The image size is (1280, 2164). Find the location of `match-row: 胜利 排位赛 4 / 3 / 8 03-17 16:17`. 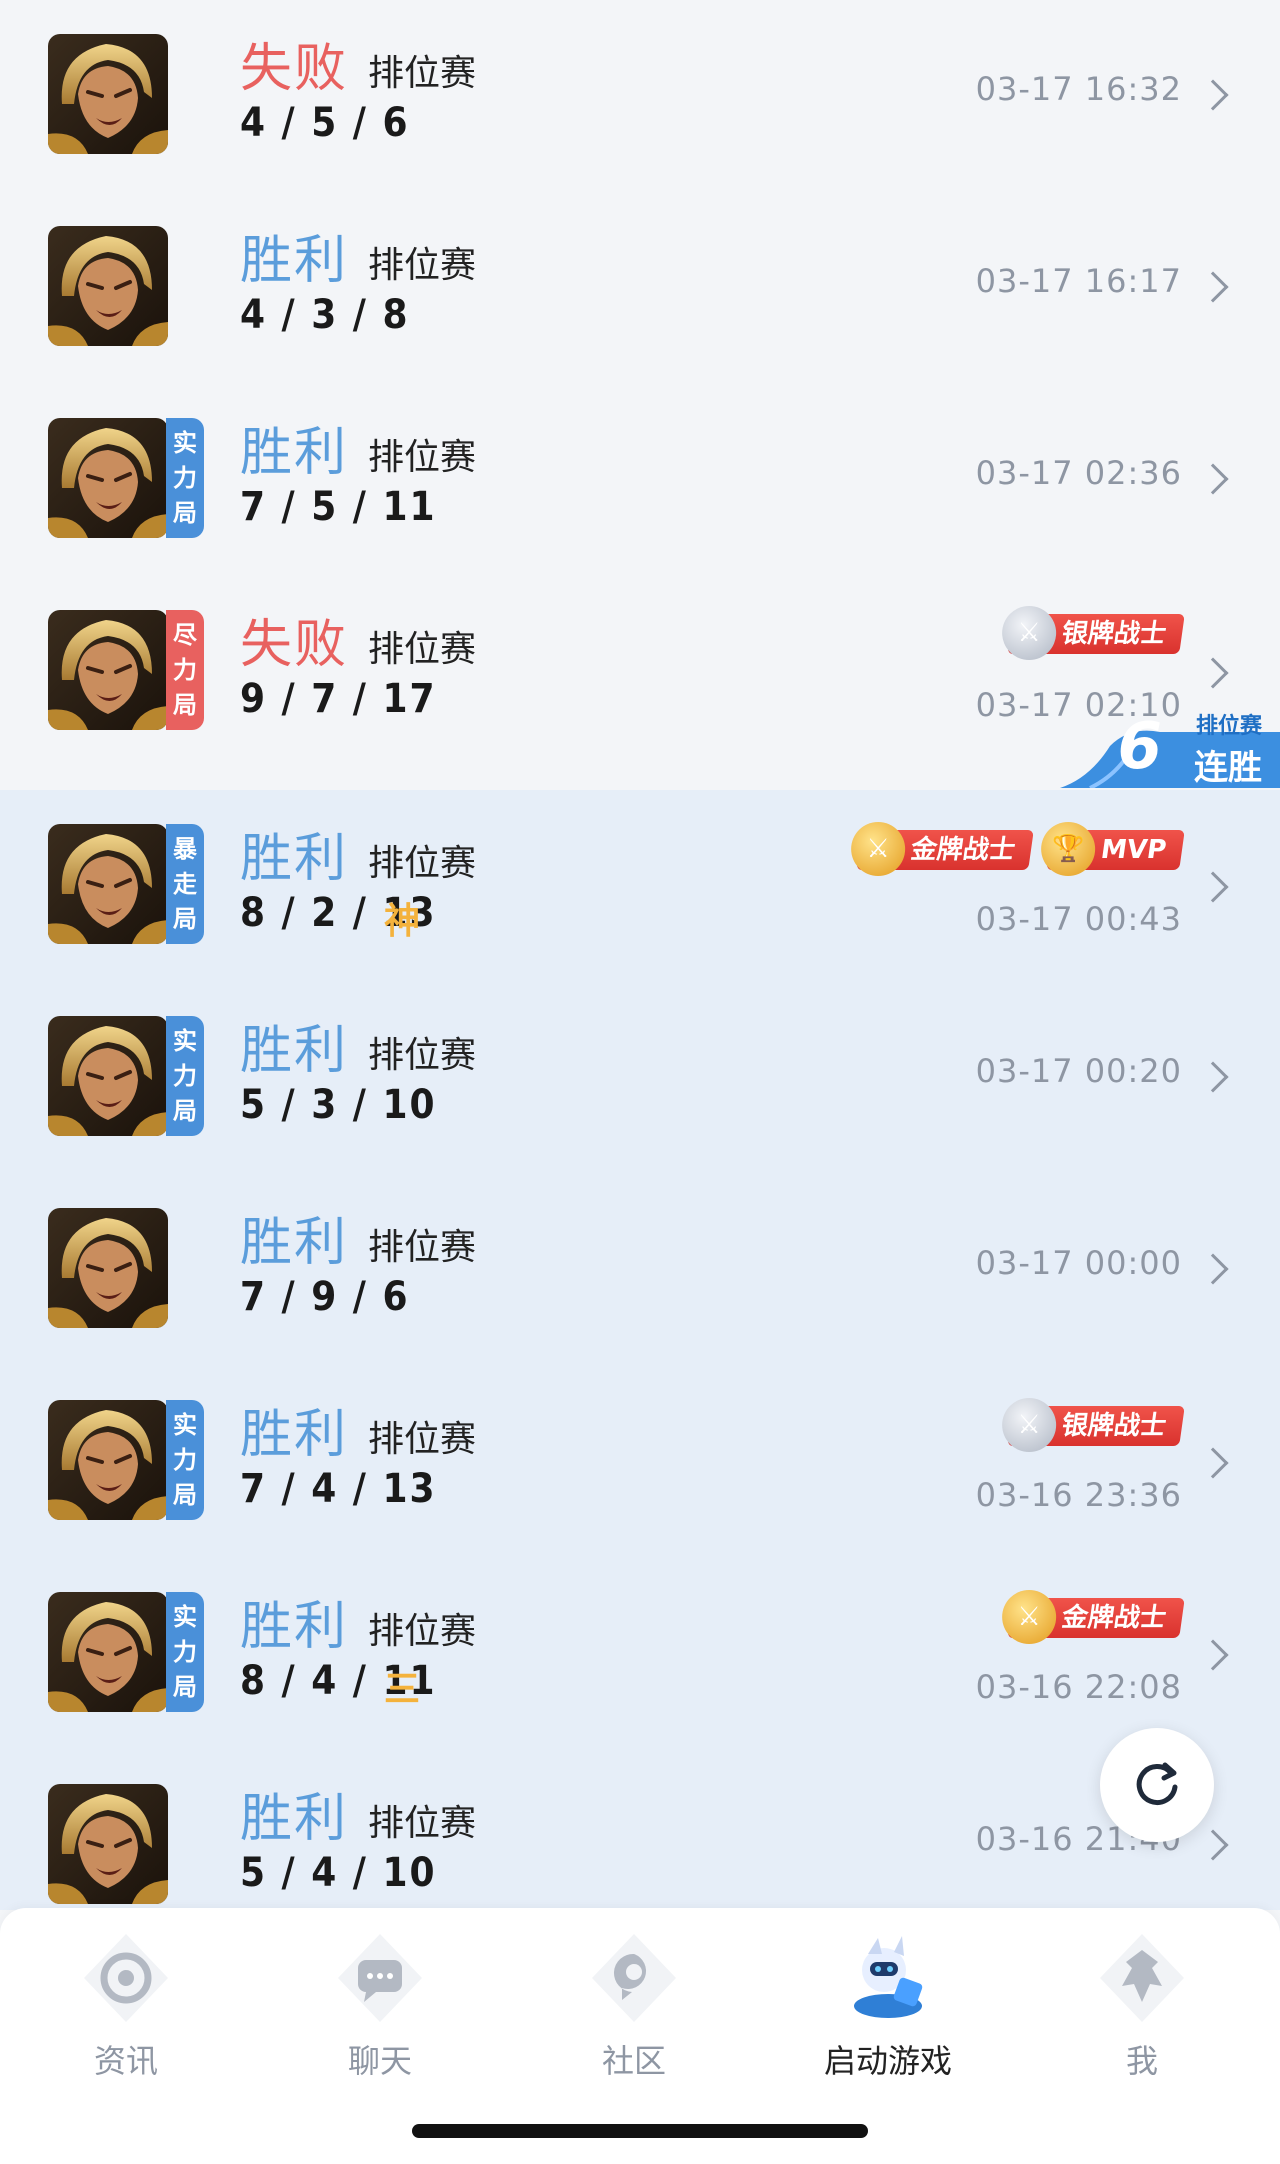

match-row: 胜利 排位赛 4 / 3 / 8 03-17 16:17 is located at coordinates (640, 288).